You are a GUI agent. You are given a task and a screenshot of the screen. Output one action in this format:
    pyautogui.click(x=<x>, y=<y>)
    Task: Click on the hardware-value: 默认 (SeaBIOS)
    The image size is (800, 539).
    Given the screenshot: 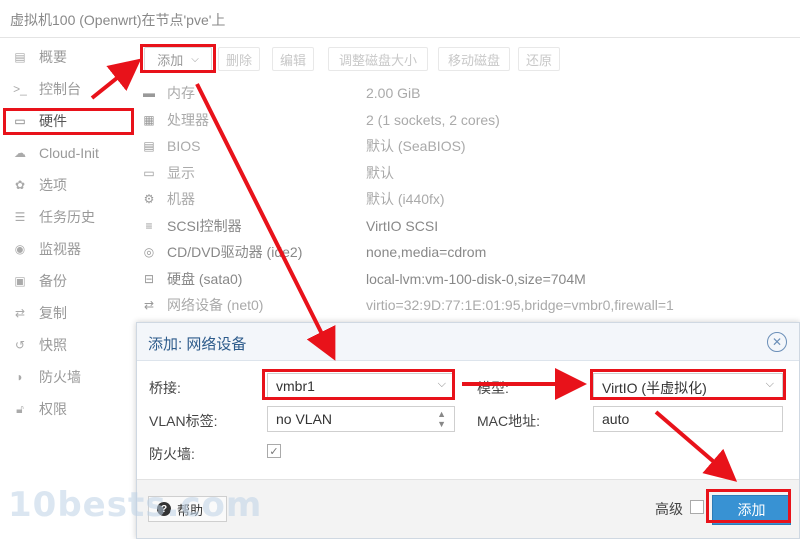 What is the action you would take?
    pyautogui.click(x=416, y=146)
    